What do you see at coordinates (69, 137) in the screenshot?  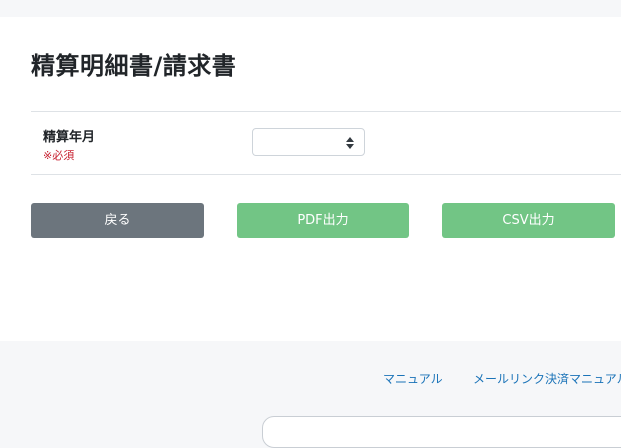 I see `settlement-month-label: 精算年月` at bounding box center [69, 137].